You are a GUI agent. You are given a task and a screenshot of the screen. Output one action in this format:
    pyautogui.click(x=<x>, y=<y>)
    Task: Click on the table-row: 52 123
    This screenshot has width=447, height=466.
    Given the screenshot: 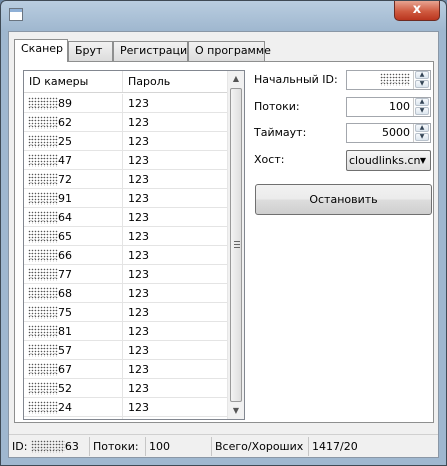 What is the action you would take?
    pyautogui.click(x=126, y=388)
    